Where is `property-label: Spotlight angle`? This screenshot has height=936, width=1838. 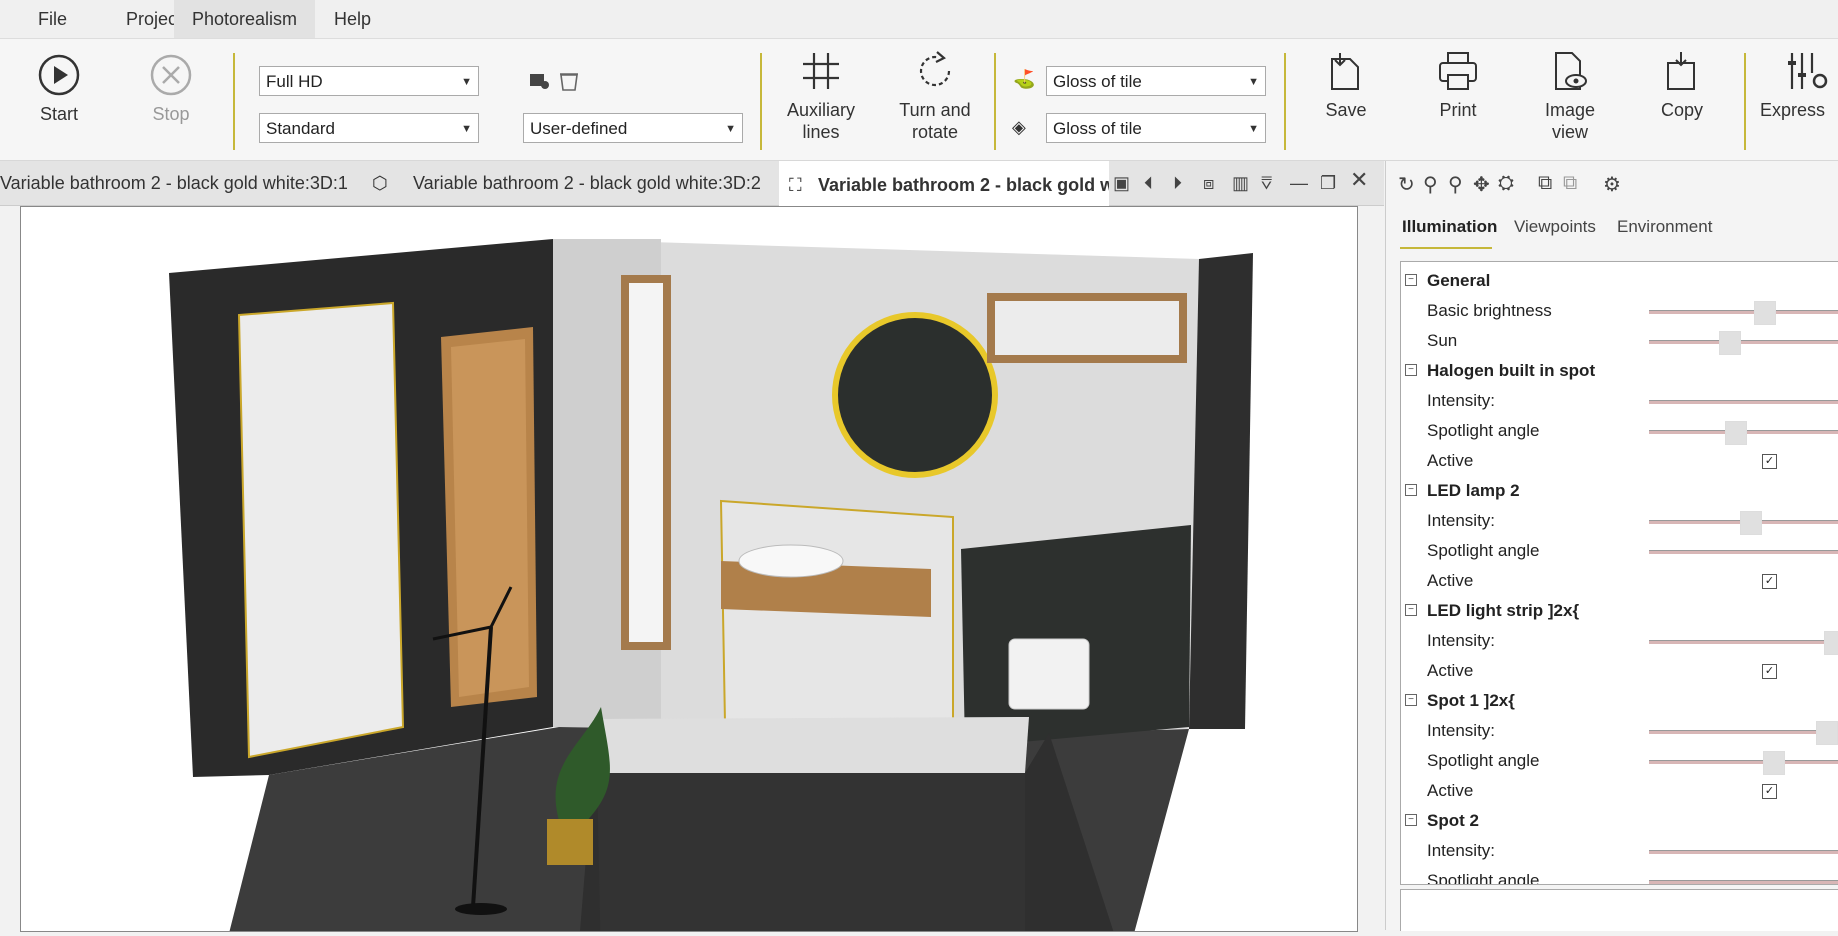 property-label: Spotlight angle is located at coordinates (1483, 430).